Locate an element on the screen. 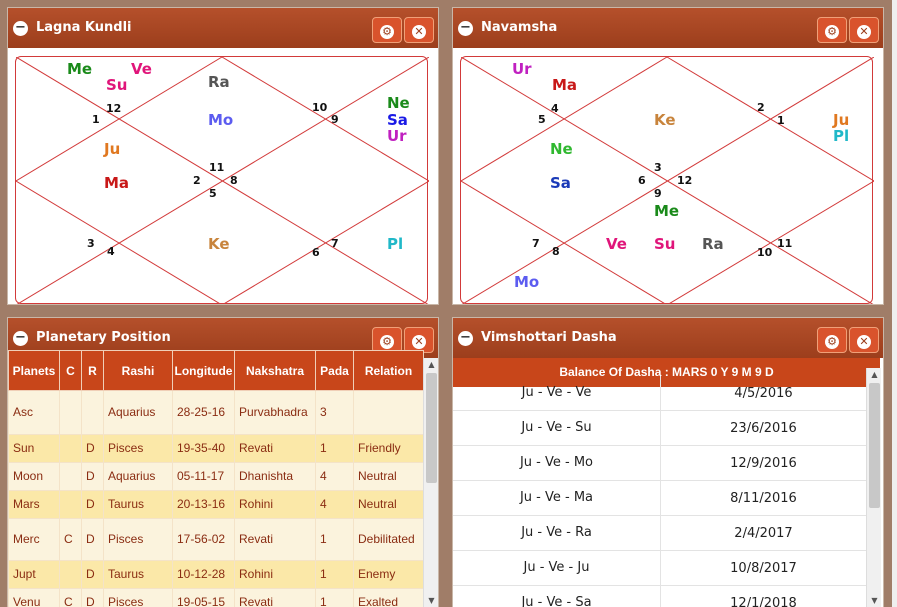 The image size is (897, 607). house-5: 5 is located at coordinates (542, 119).